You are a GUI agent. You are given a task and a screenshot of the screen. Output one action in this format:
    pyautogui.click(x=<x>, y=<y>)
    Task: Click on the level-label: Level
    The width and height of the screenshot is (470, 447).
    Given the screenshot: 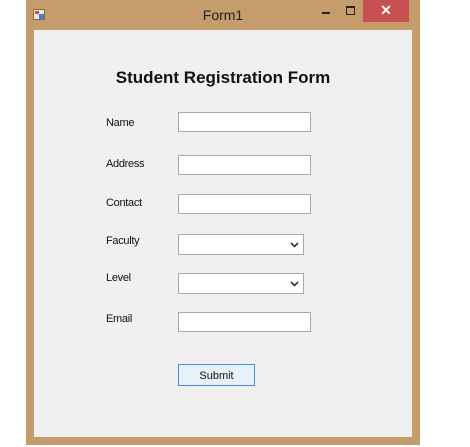 What is the action you would take?
    pyautogui.click(x=118, y=278)
    